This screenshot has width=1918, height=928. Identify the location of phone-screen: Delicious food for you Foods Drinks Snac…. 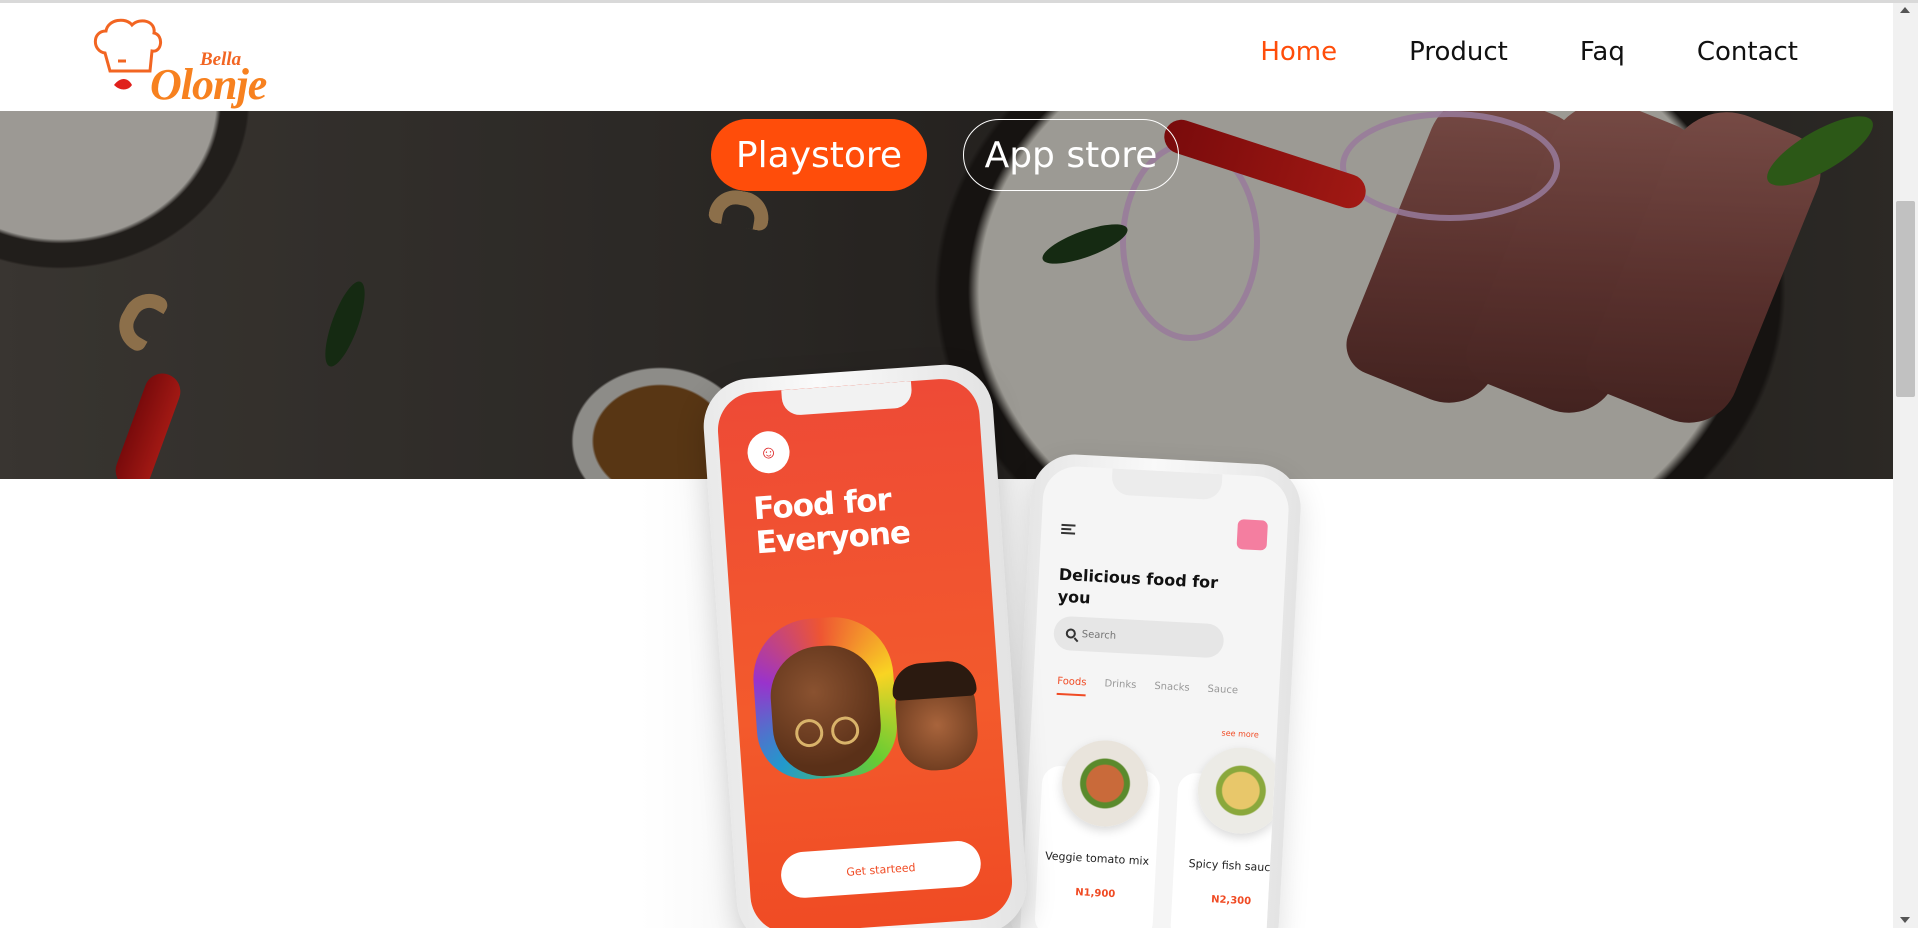
(1155, 696).